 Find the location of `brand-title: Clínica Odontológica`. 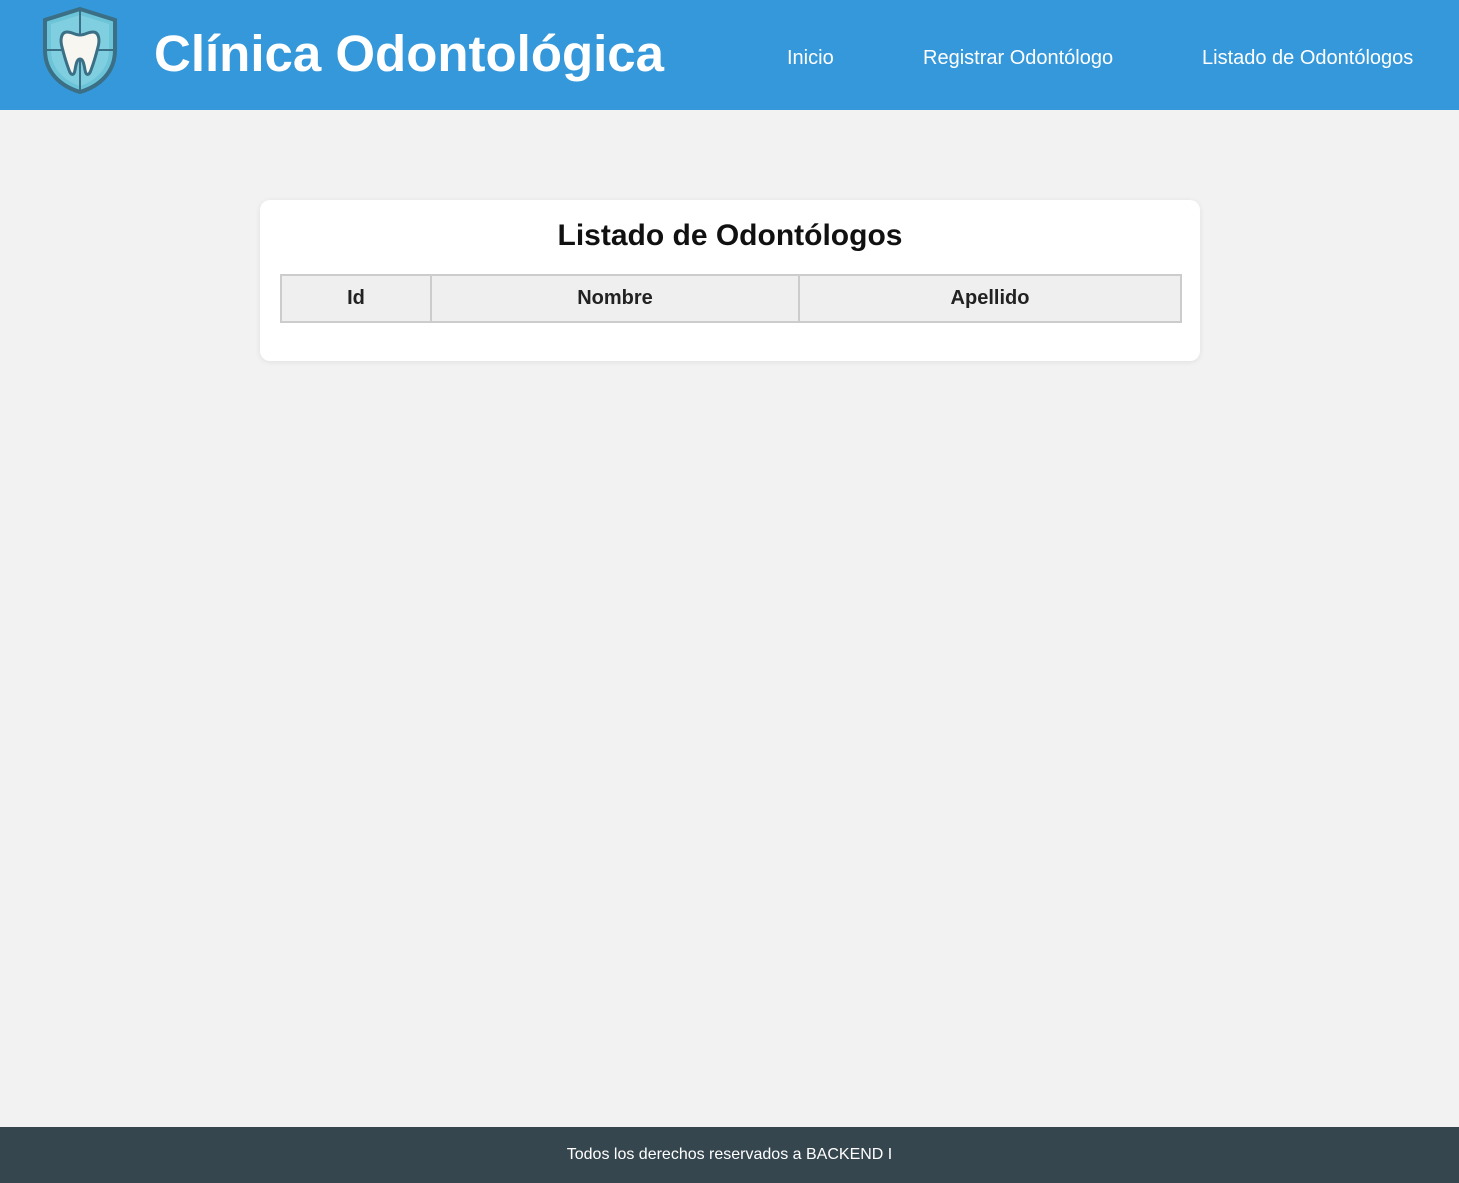

brand-title: Clínica Odontológica is located at coordinates (409, 53).